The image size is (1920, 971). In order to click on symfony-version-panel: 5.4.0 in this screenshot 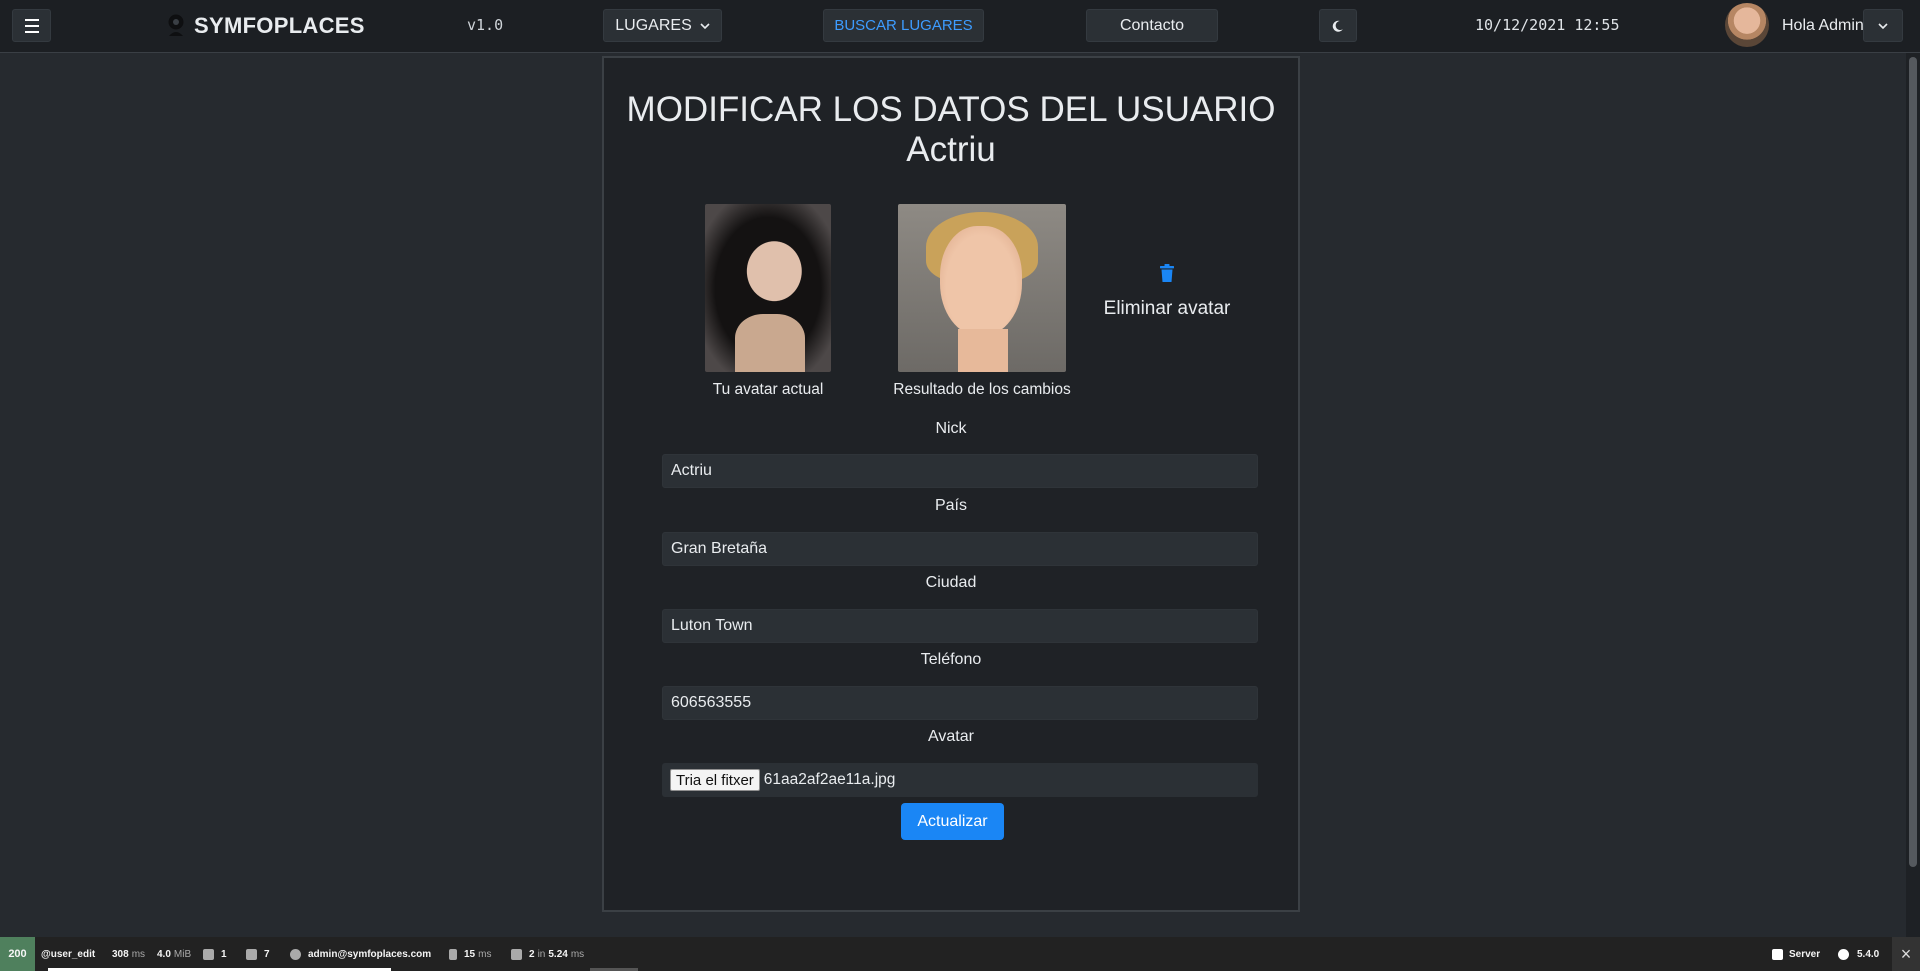, I will do `click(1858, 954)`.